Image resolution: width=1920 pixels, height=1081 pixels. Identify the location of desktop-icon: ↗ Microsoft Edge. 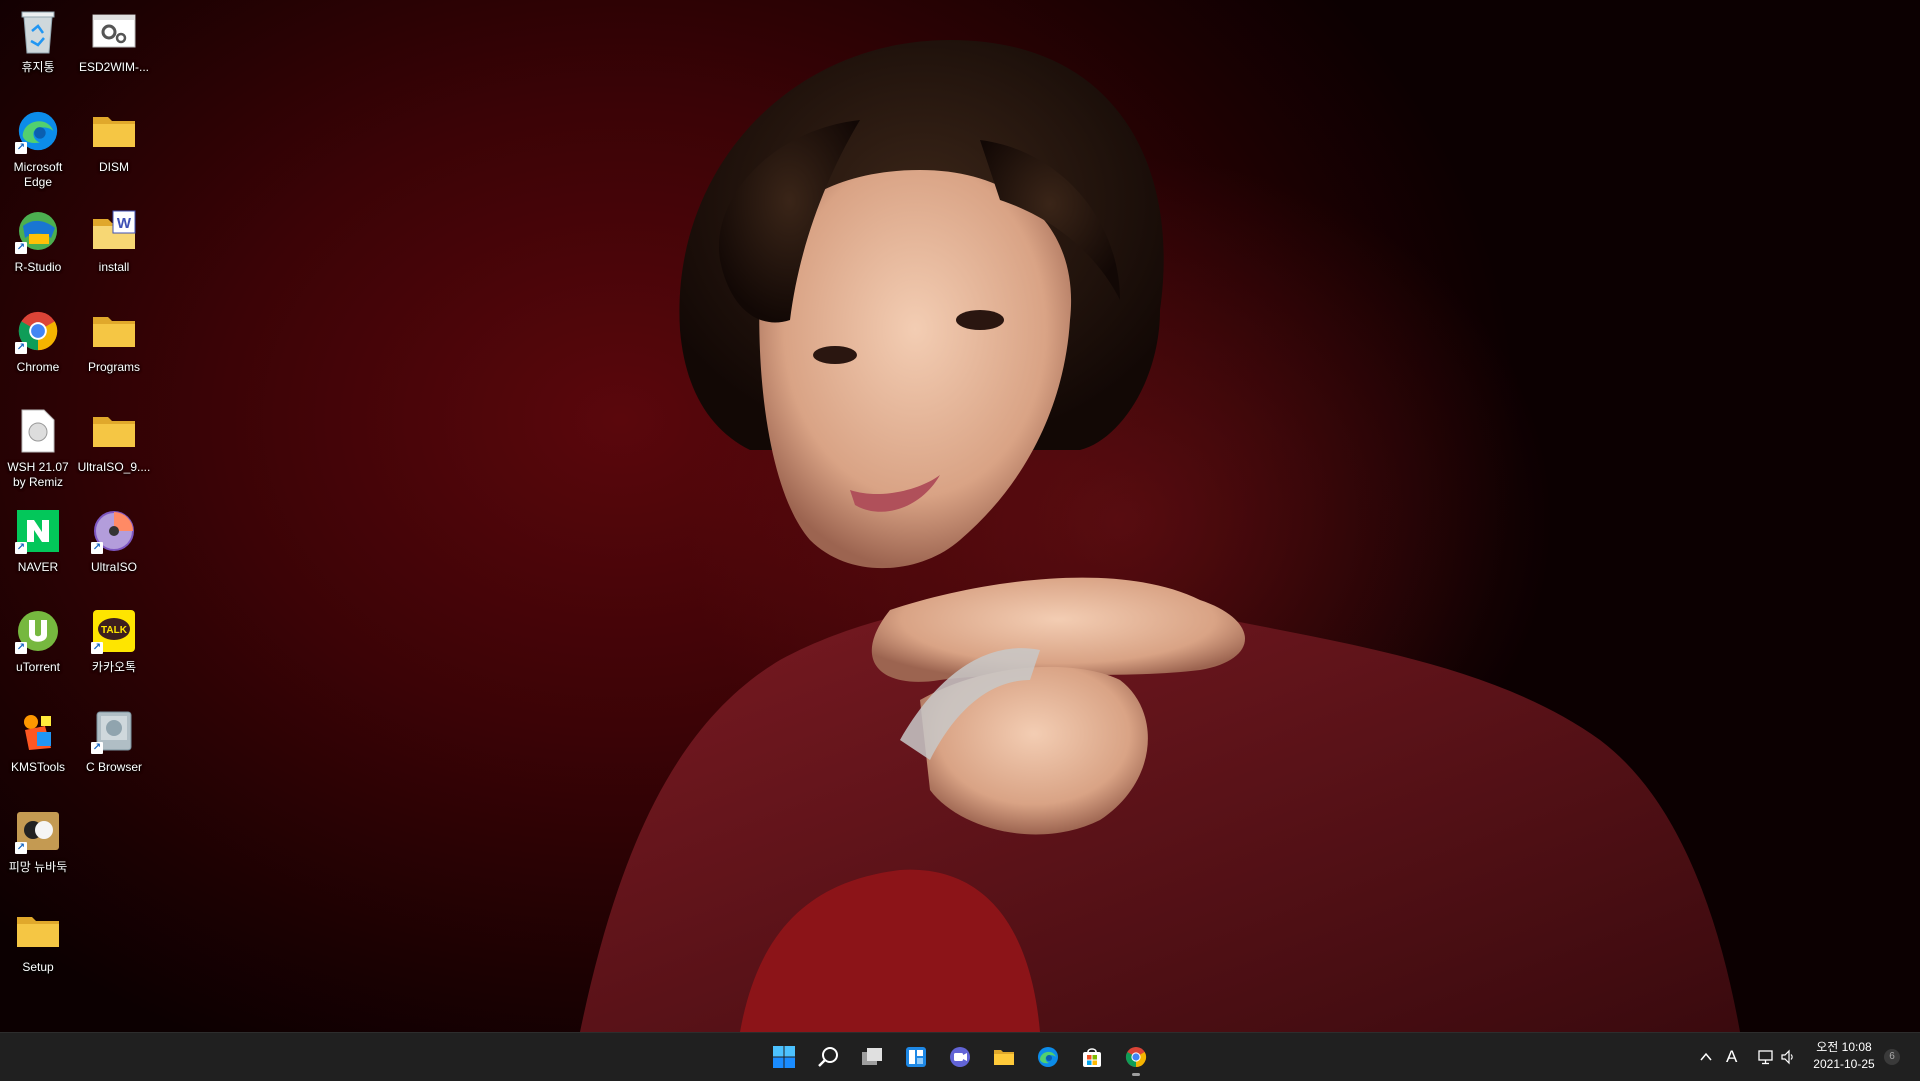
(38, 148).